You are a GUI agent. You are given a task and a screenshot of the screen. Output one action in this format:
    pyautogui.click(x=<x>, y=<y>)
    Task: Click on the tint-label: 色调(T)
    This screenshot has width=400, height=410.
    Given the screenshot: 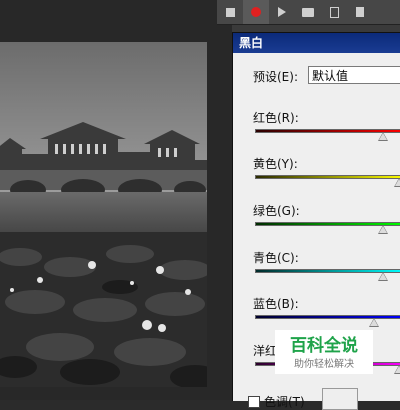 What is the action you would take?
    pyautogui.click(x=284, y=402)
    